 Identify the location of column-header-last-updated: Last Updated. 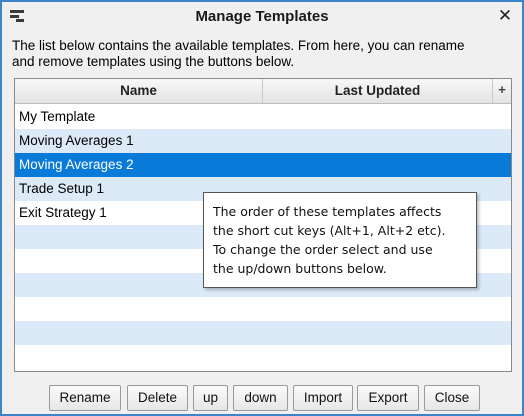
(378, 91).